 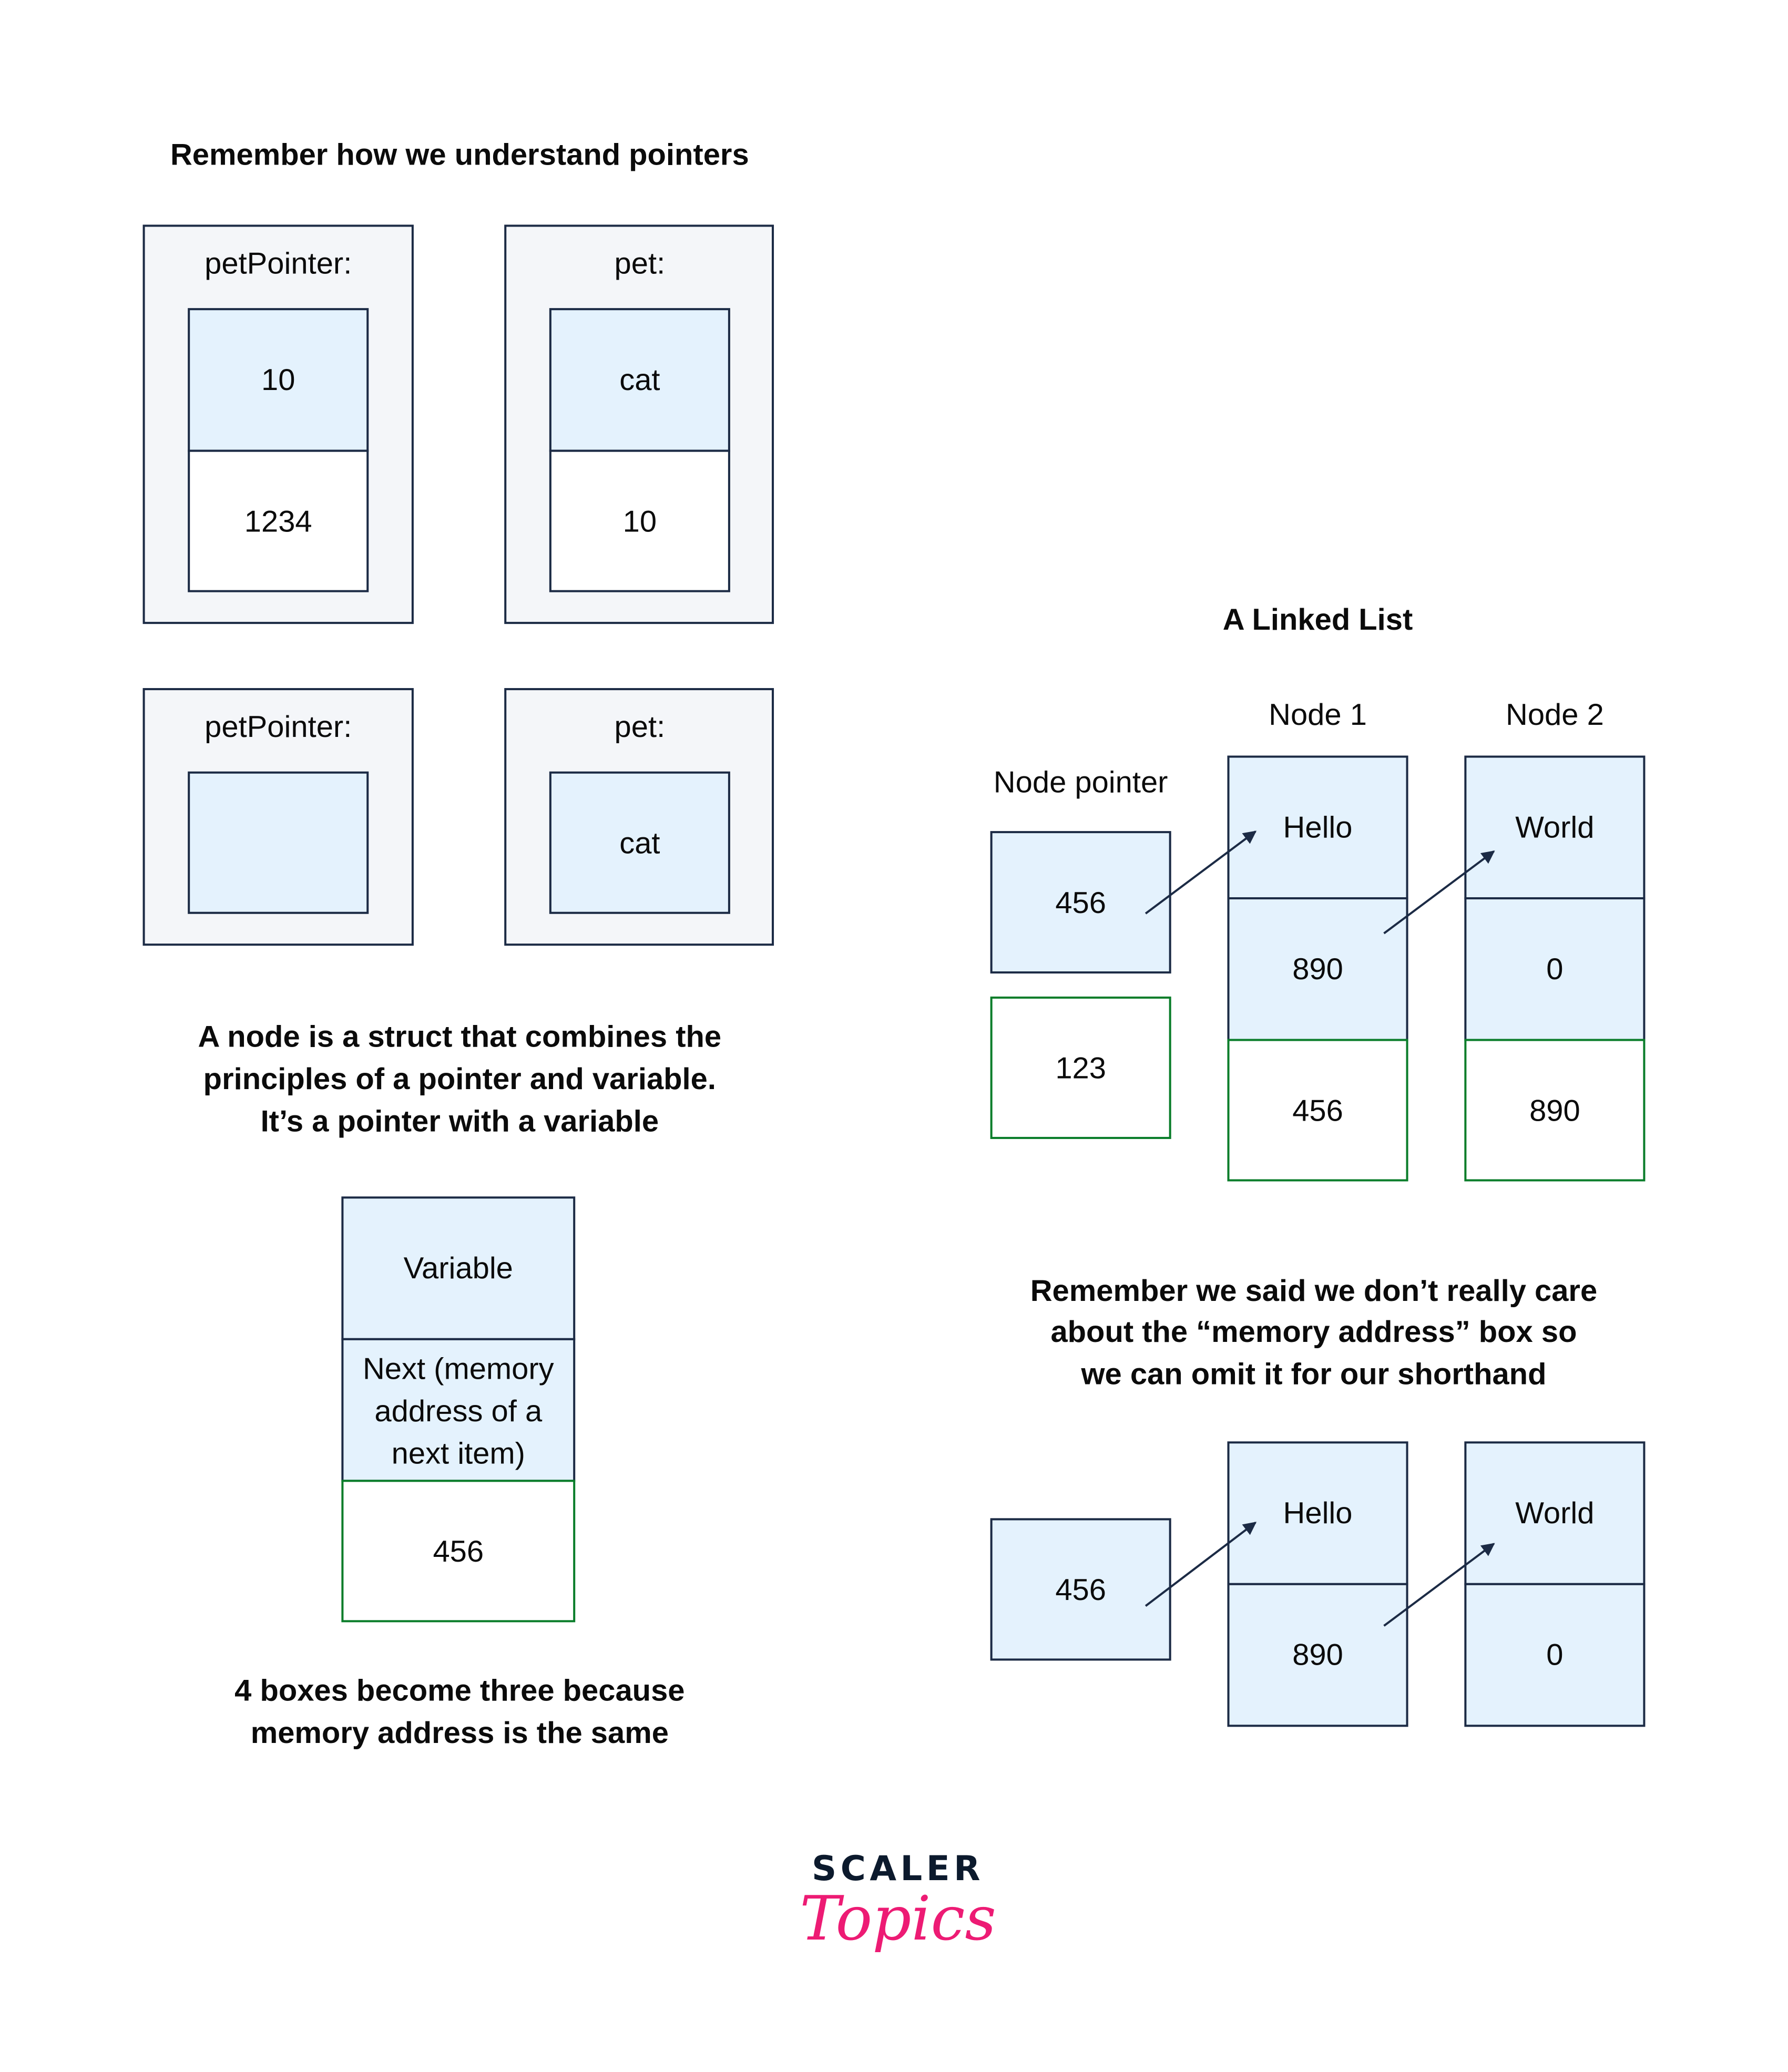 I want to click on shorthand-pointer-value: 456, so click(x=1080, y=1590).